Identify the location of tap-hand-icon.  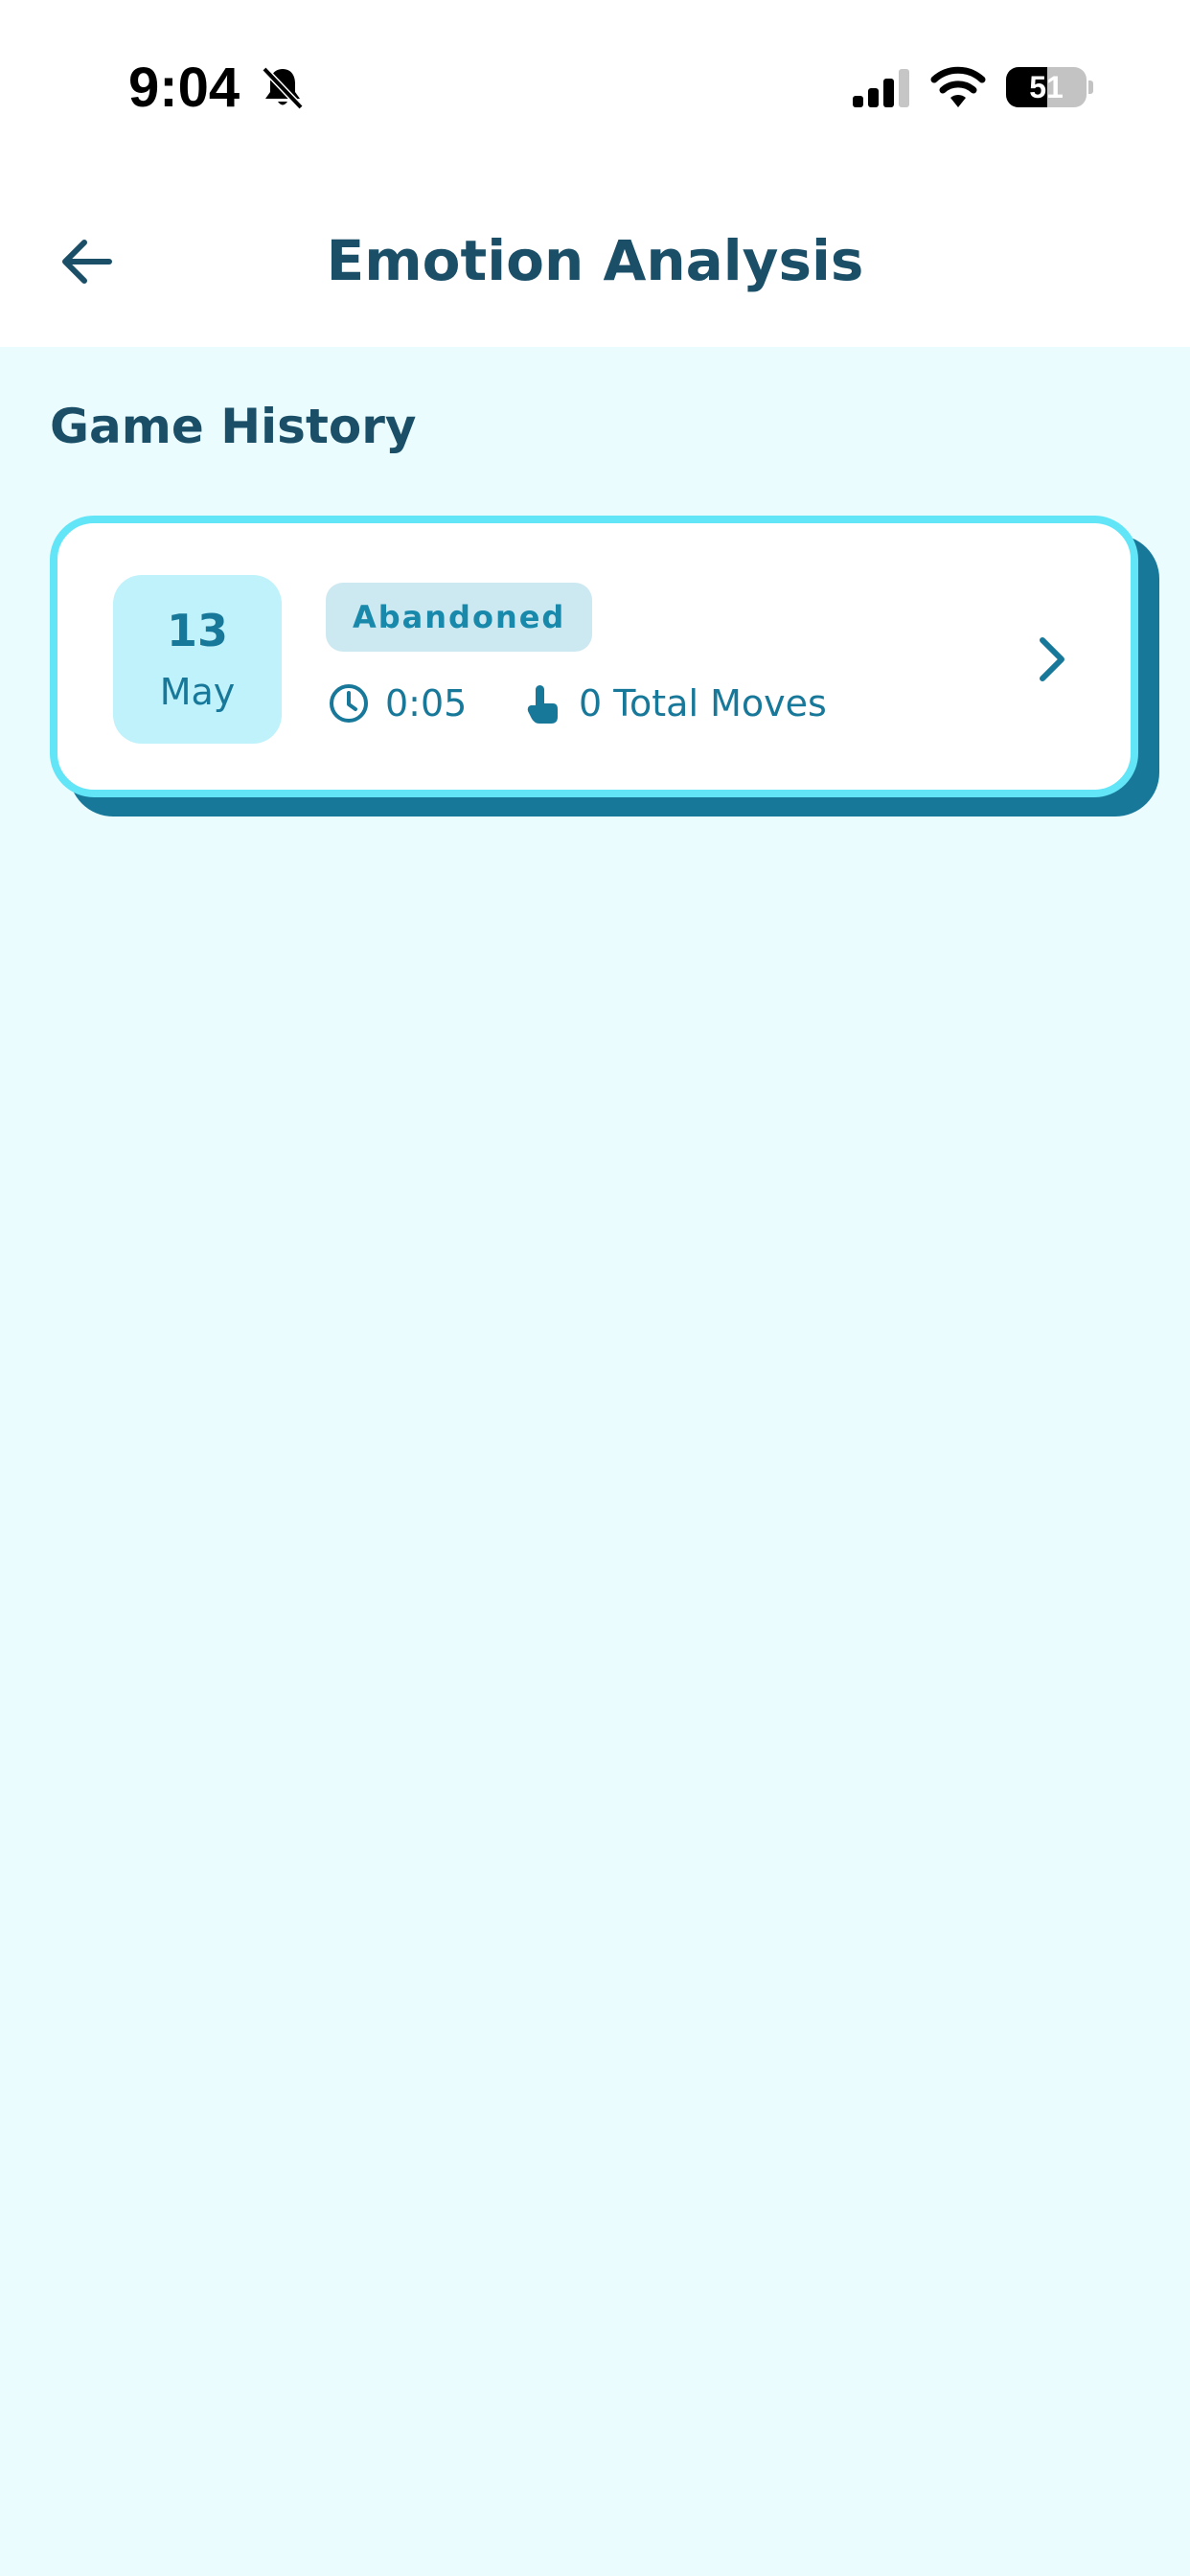
(543, 704).